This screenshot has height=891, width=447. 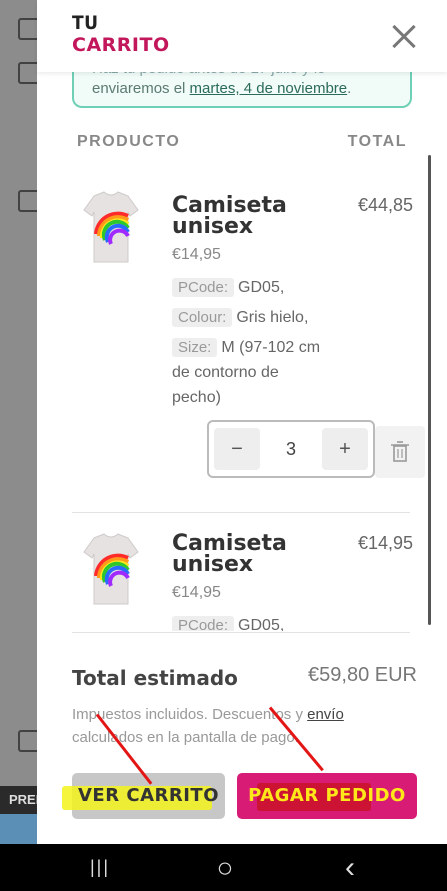 I want to click on product-attributes: PCode: GD05,, so click(x=257, y=622).